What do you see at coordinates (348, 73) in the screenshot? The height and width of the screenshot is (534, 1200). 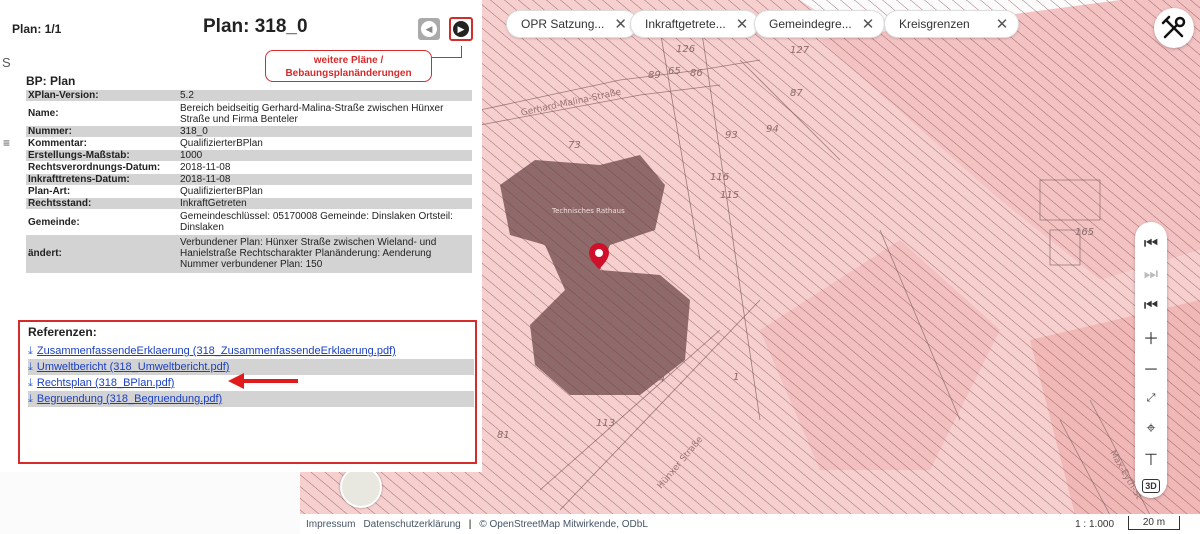 I see `callout-line2: Bebaungsplanänderungen` at bounding box center [348, 73].